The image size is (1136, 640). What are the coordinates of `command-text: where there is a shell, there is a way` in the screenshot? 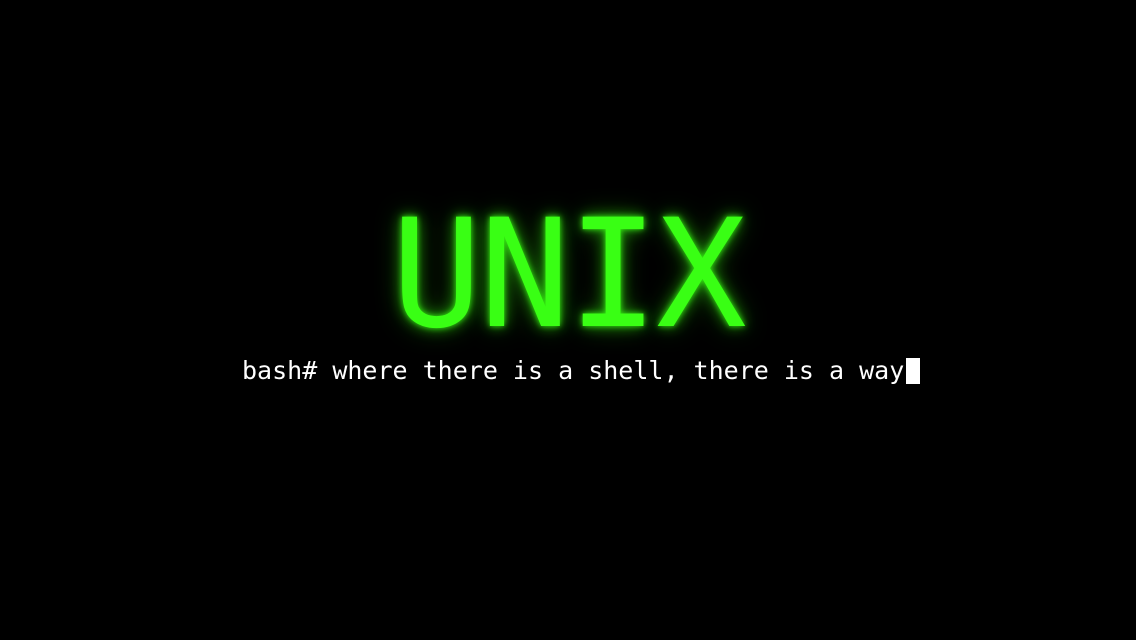 It's located at (611, 370).